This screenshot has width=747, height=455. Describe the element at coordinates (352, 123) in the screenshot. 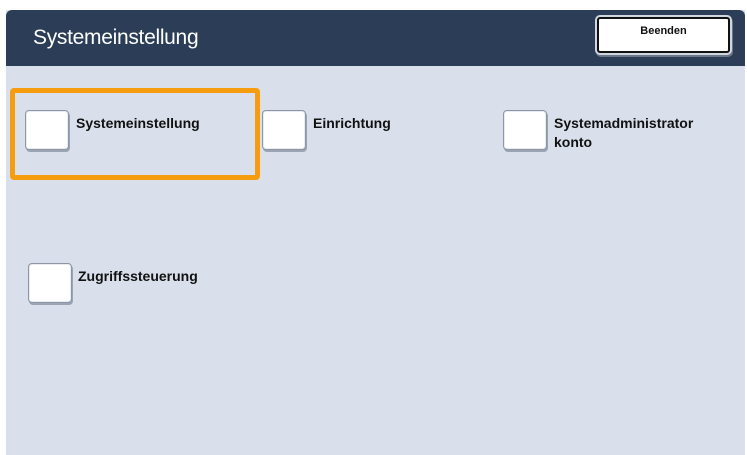

I see `option-label: Einrichtung` at that location.